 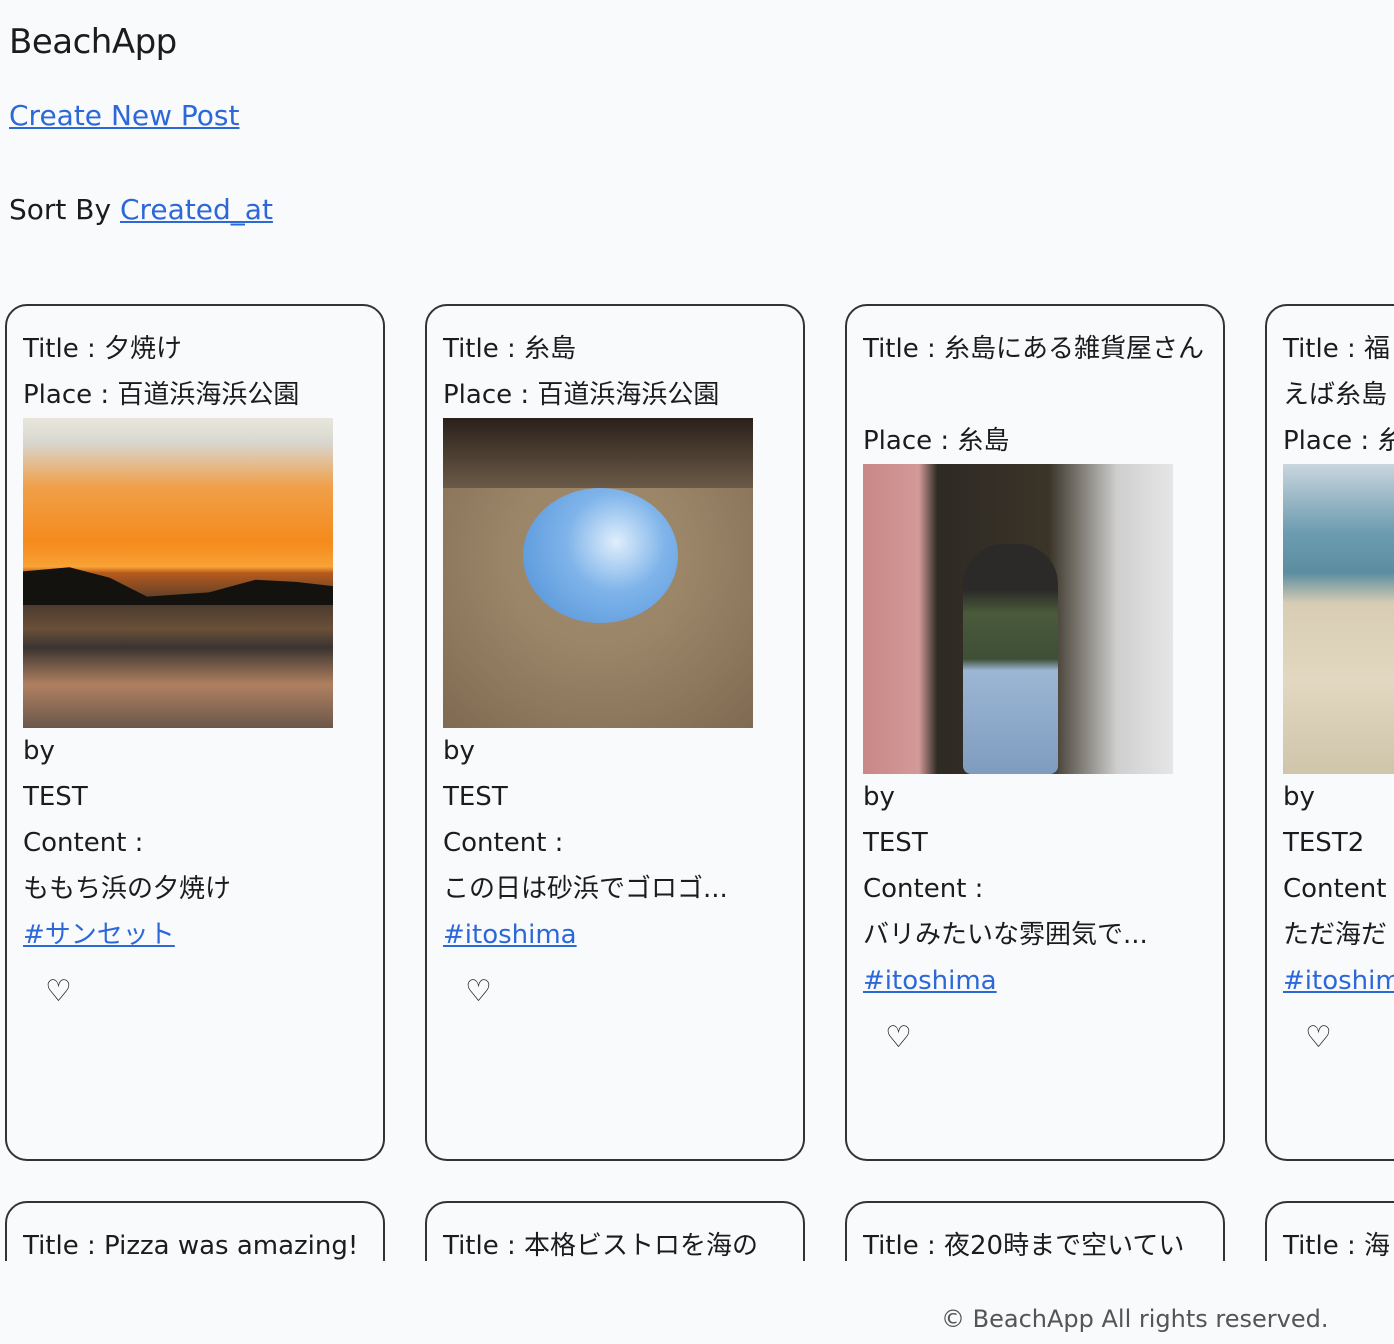 What do you see at coordinates (99, 935) in the screenshot?
I see `post-tag-link: #サンセット` at bounding box center [99, 935].